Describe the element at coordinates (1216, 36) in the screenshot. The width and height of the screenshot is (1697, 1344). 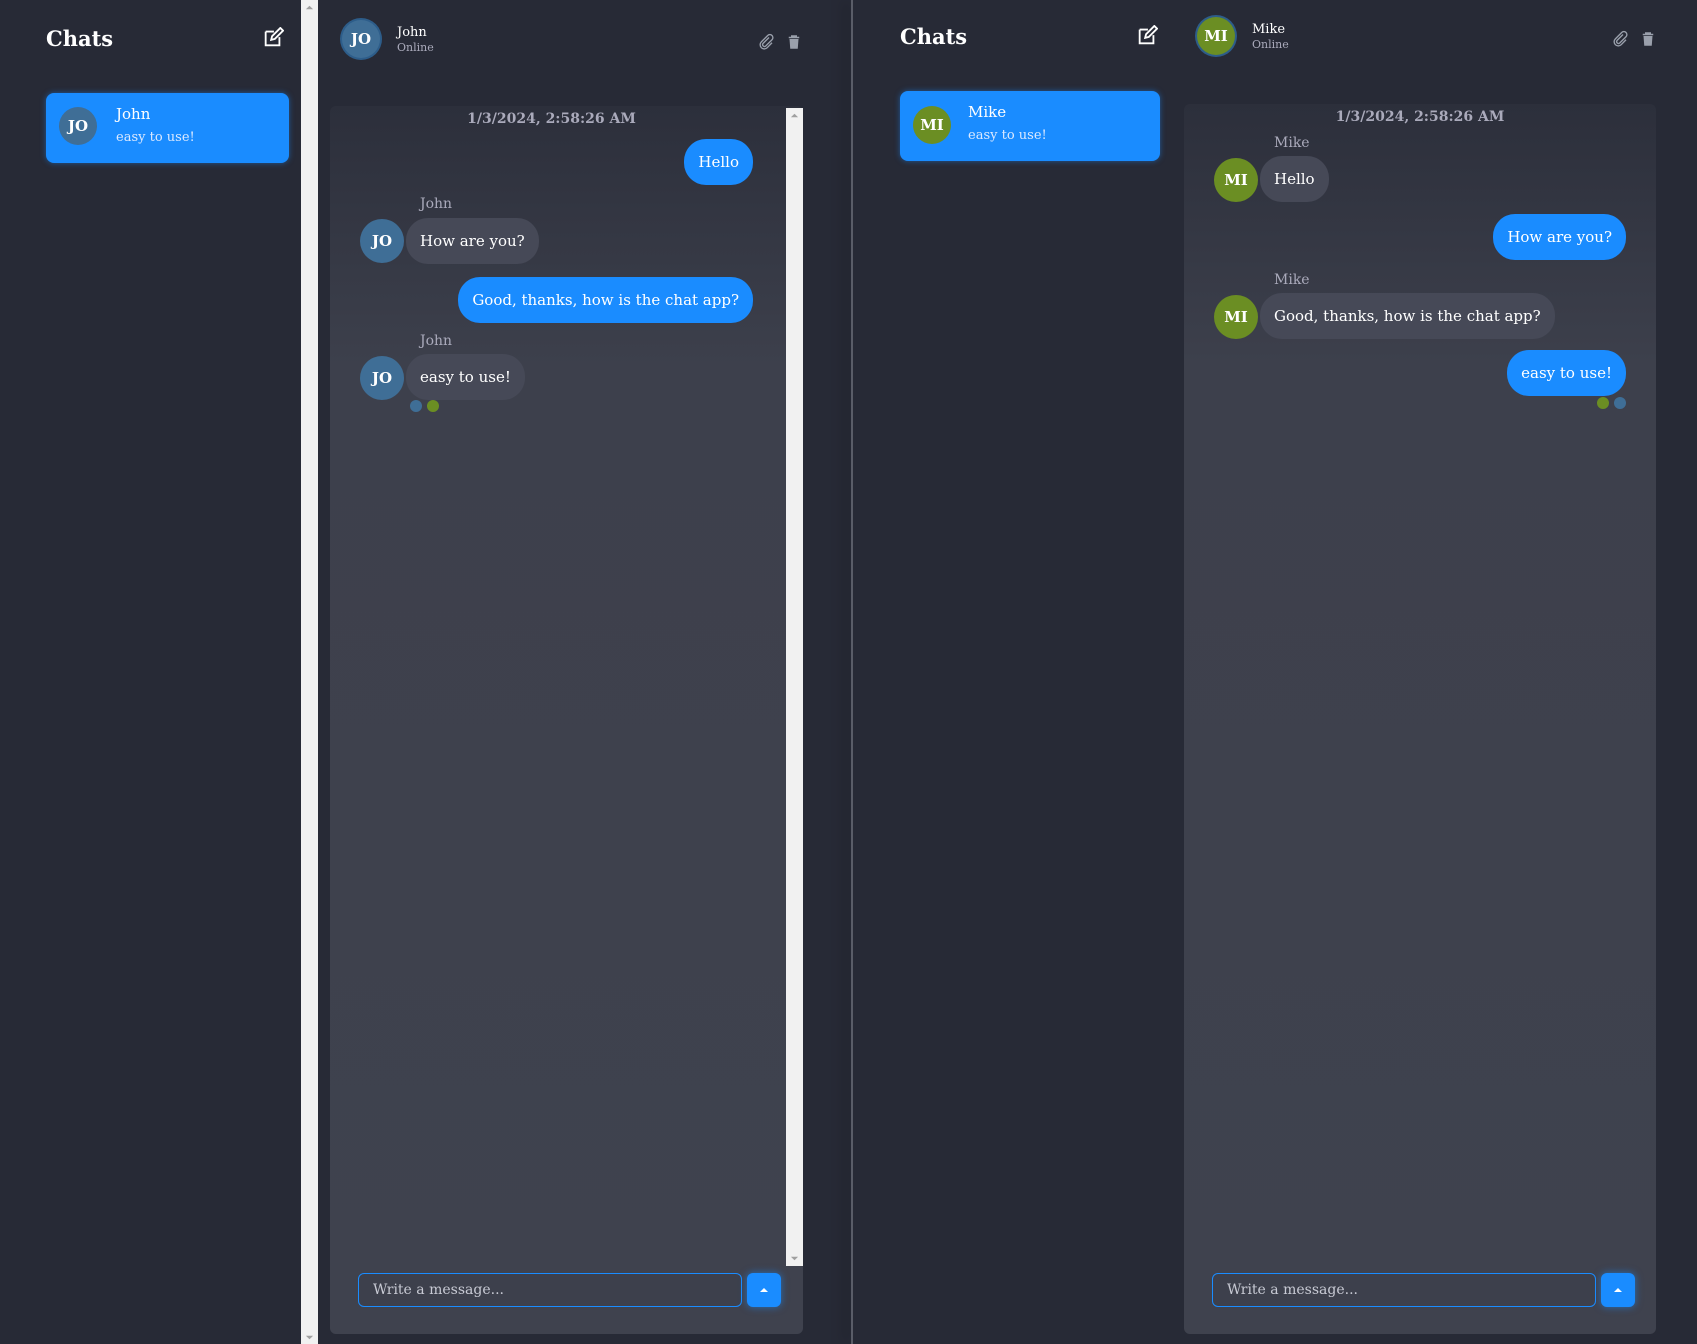
I see `header-avatar: MI` at that location.